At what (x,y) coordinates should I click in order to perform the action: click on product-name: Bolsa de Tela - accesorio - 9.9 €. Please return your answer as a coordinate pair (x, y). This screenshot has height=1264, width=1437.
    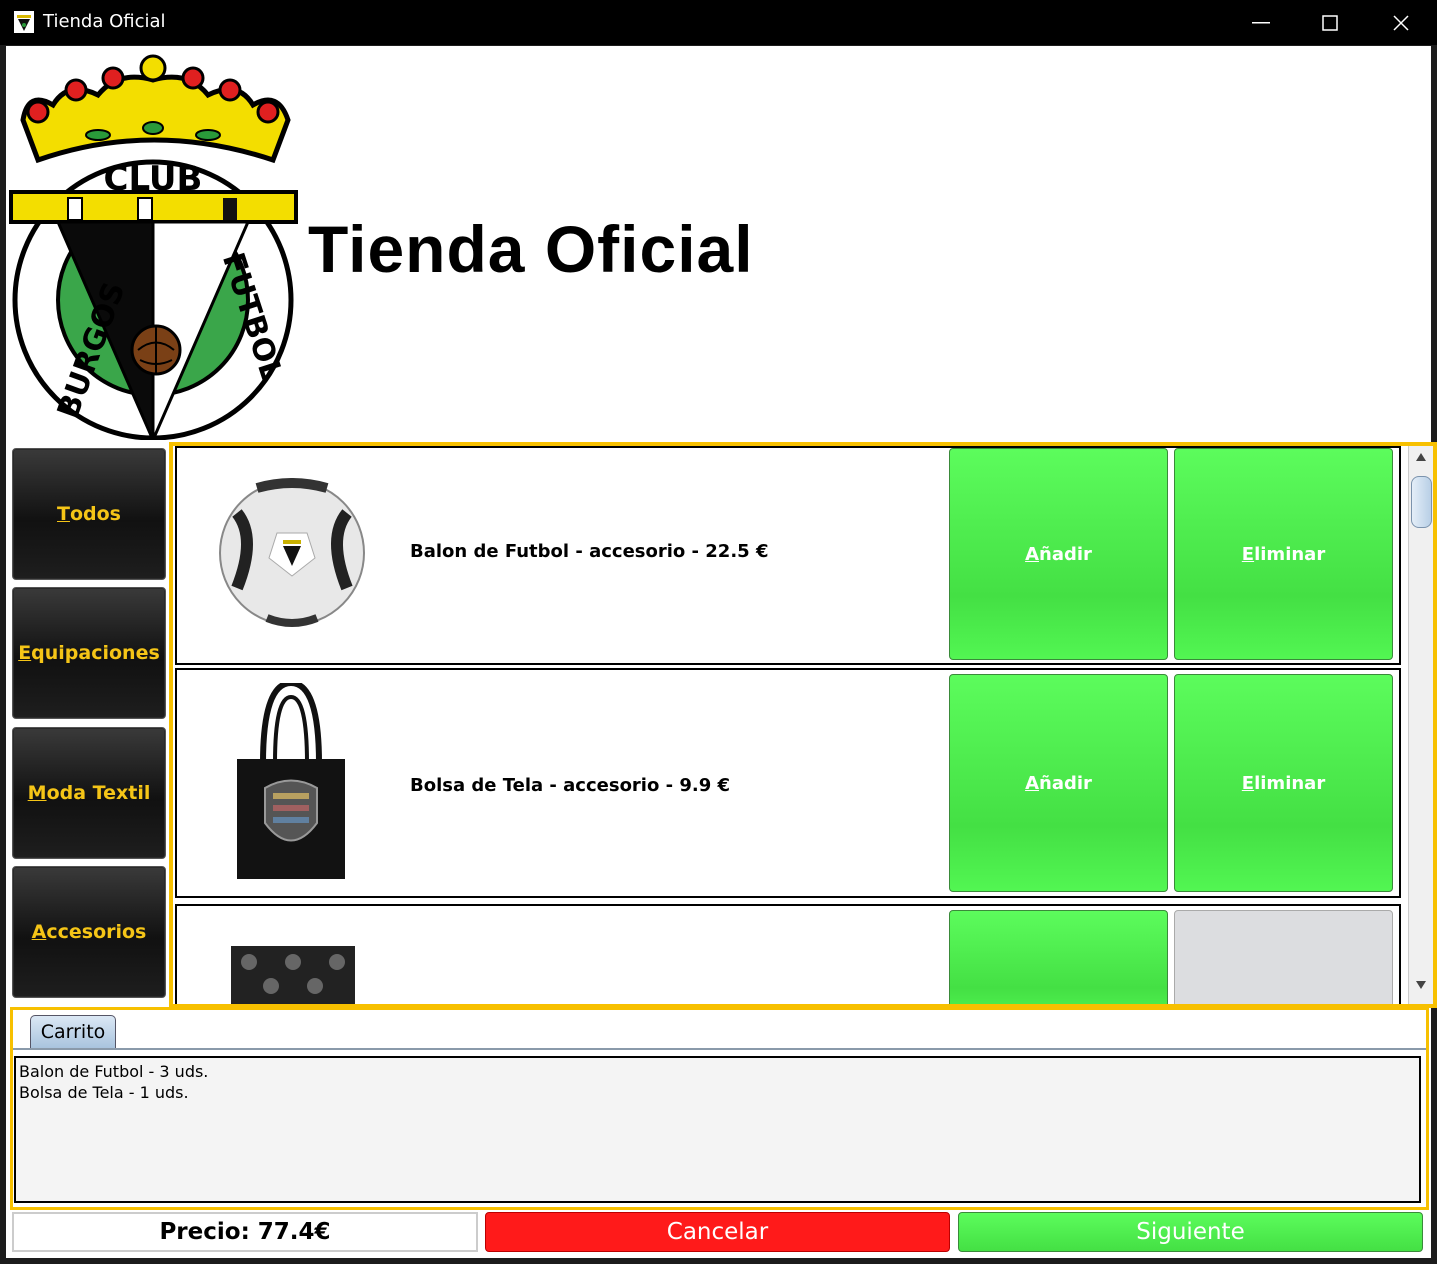
    Looking at the image, I should click on (570, 785).